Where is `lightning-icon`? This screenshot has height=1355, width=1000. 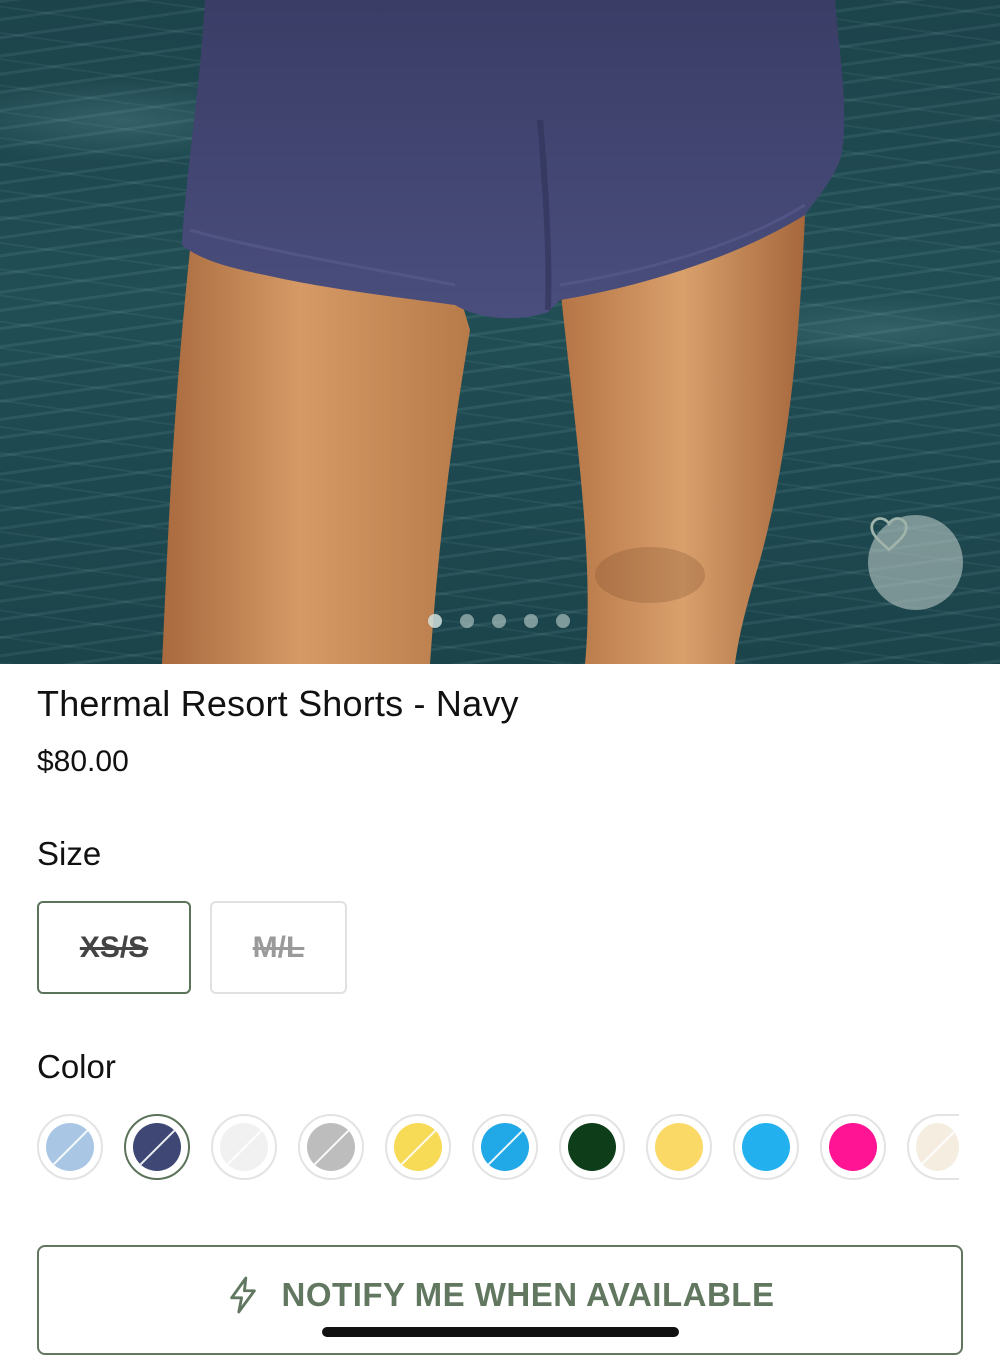 lightning-icon is located at coordinates (242, 1295).